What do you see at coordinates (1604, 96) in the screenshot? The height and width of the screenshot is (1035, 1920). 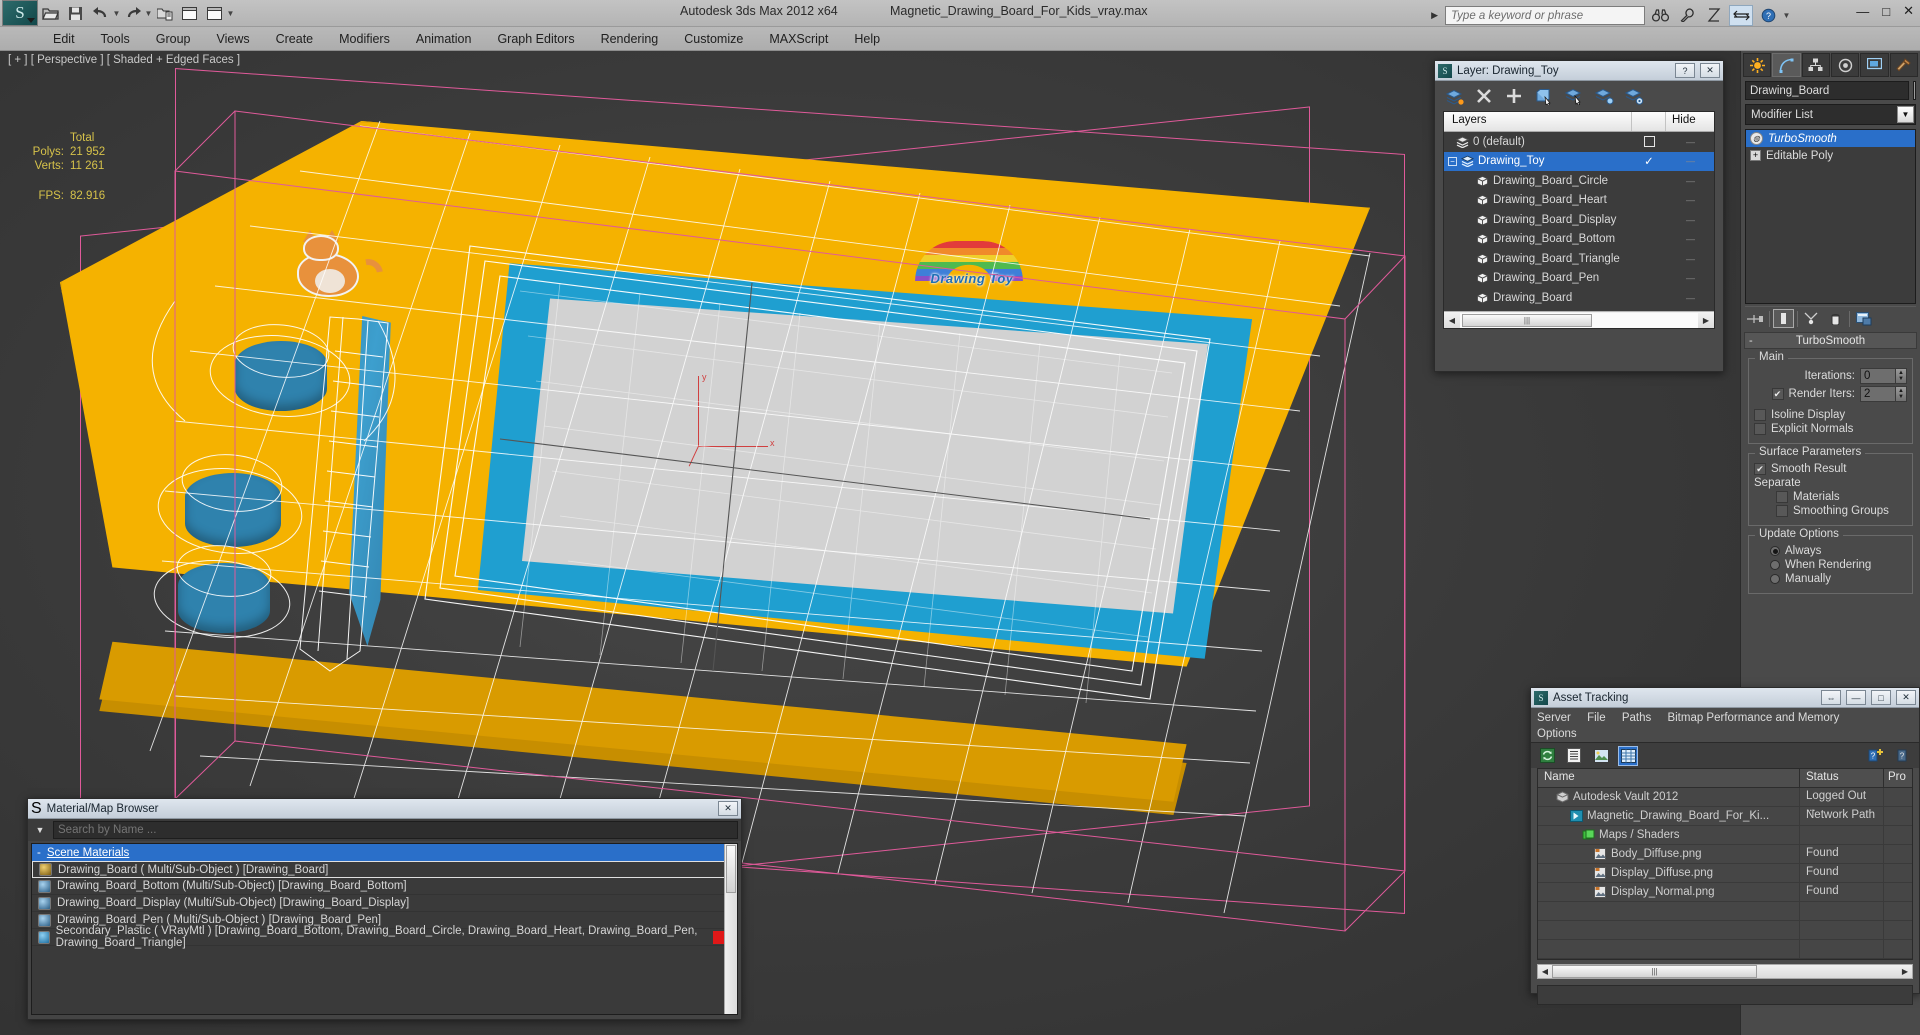 I see `highlight-selected-objects-icon` at bounding box center [1604, 96].